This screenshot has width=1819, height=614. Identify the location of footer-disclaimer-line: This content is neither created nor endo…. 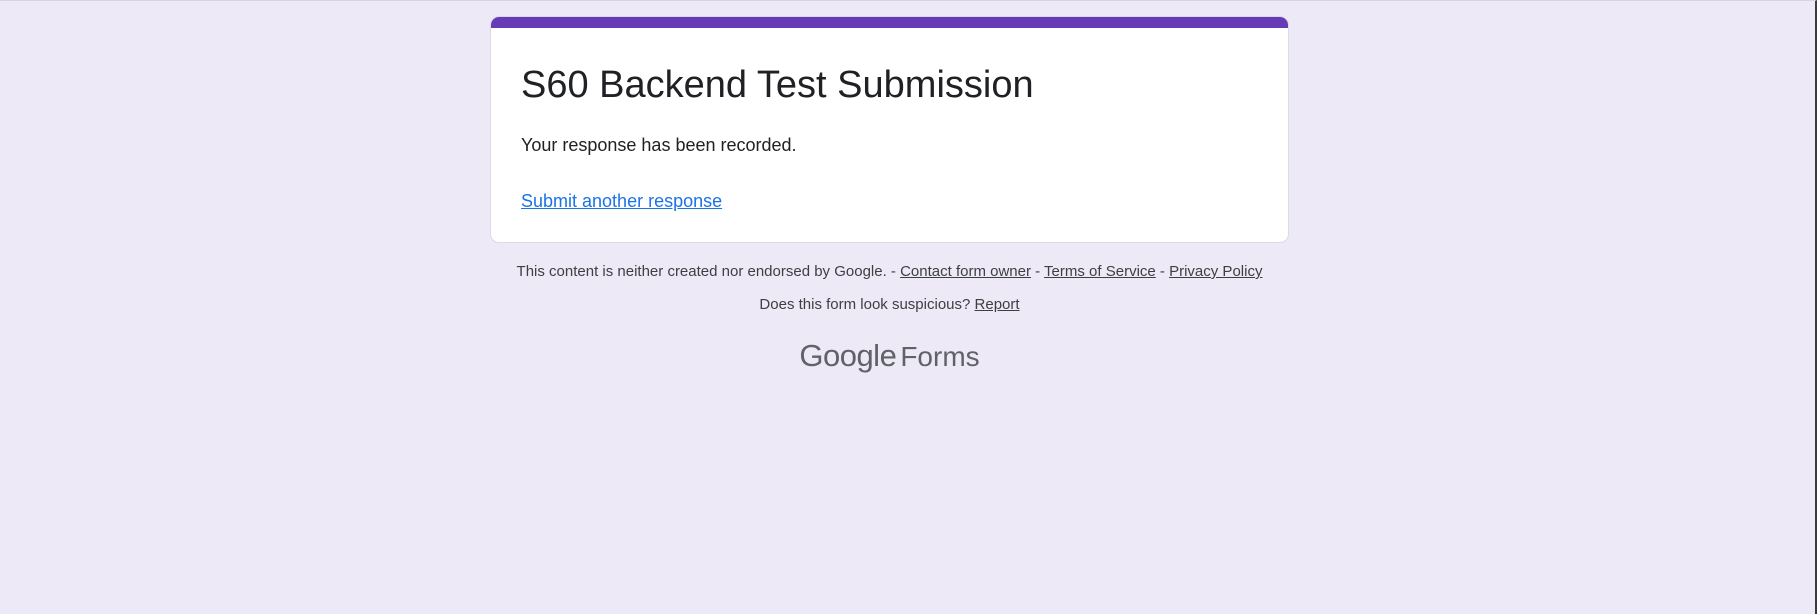
(889, 271).